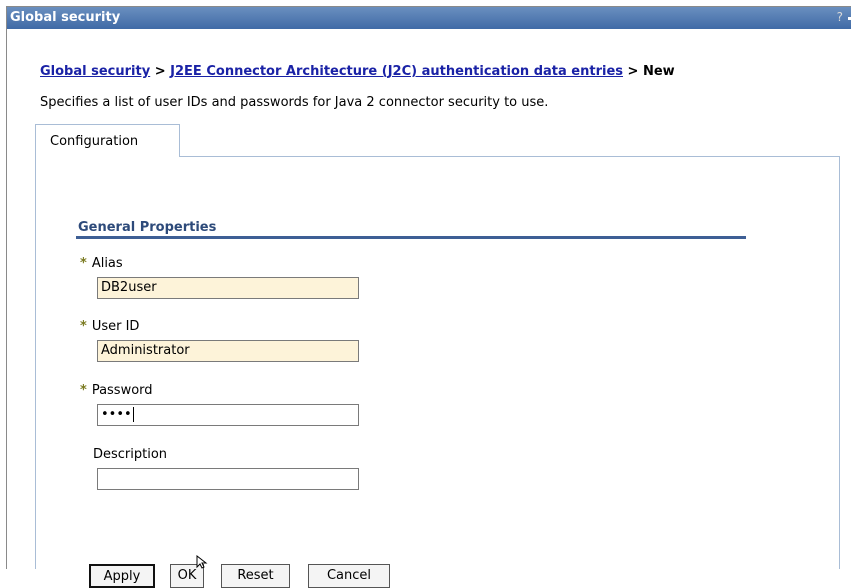 The image size is (851, 588). What do you see at coordinates (202, 562) in the screenshot?
I see `mouse-pointer-icon` at bounding box center [202, 562].